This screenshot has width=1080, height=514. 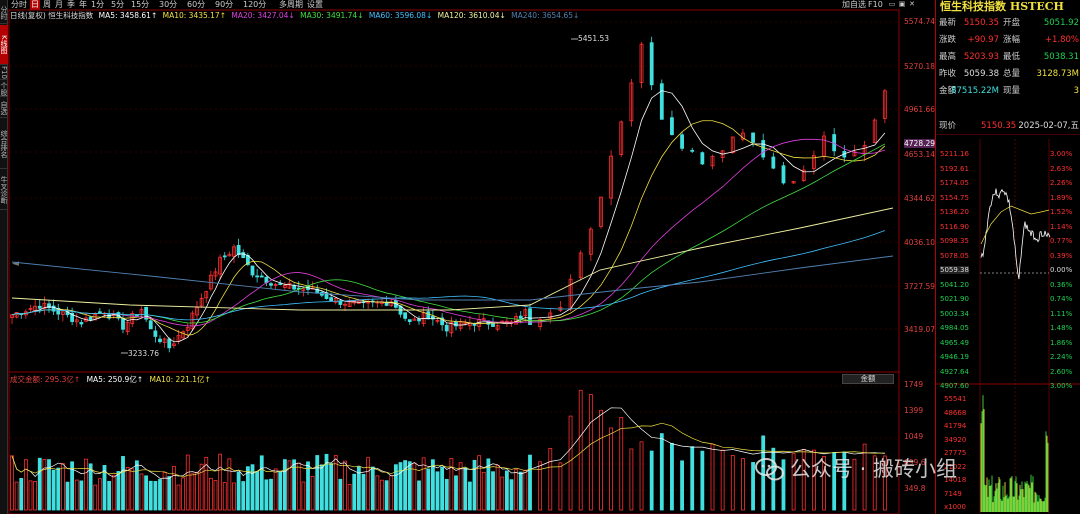 I want to click on volume-tick: 1749, so click(x=914, y=384).